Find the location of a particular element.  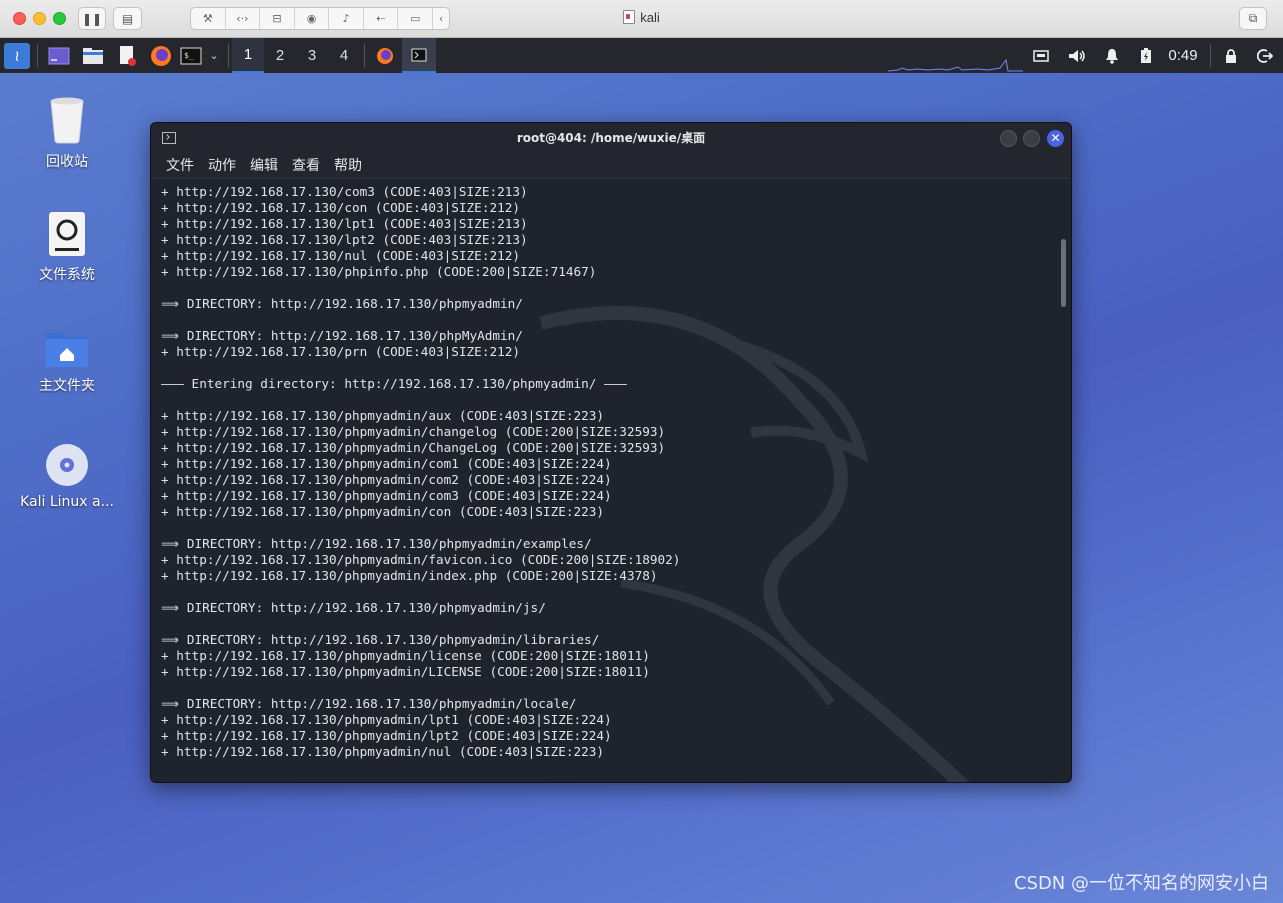

menu-edit: 编辑 is located at coordinates (264, 165).